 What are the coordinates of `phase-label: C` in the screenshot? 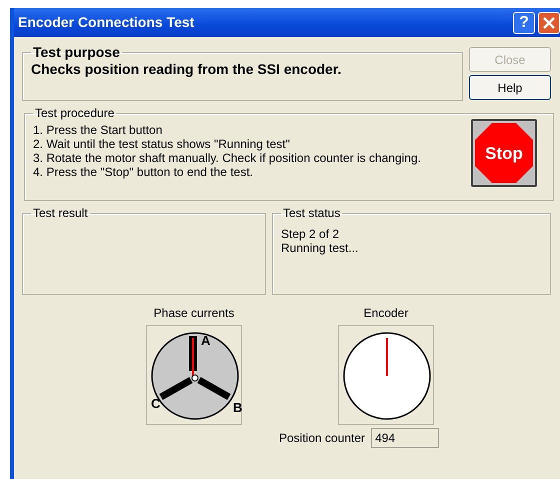 It's located at (155, 403).